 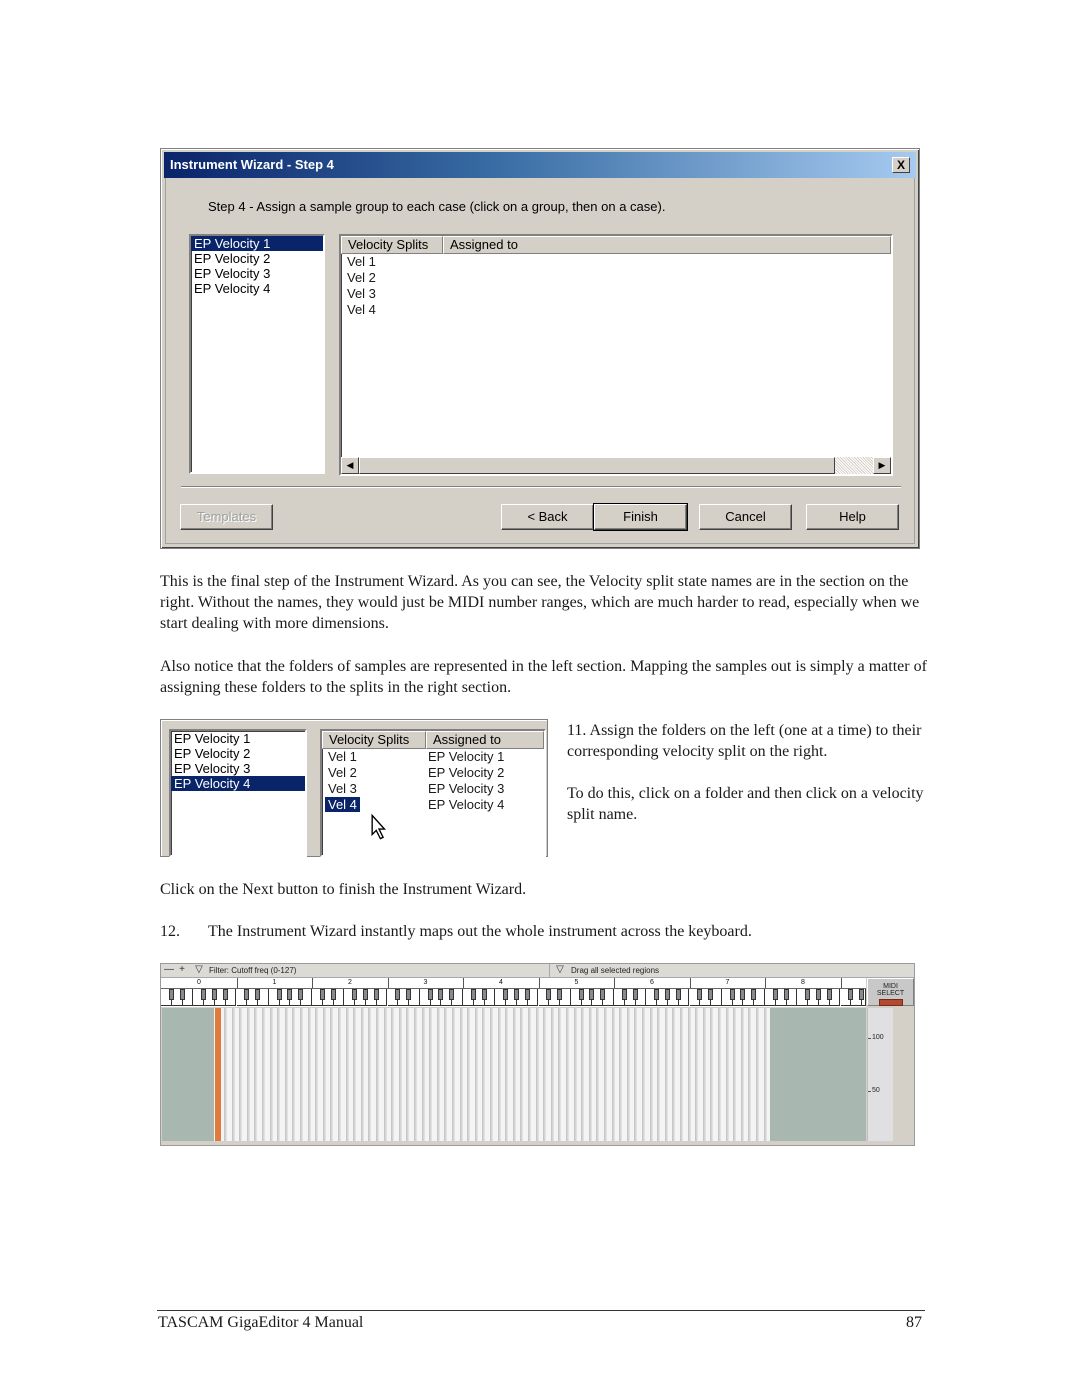 What do you see at coordinates (547, 517) in the screenshot?
I see `back-button: < Back` at bounding box center [547, 517].